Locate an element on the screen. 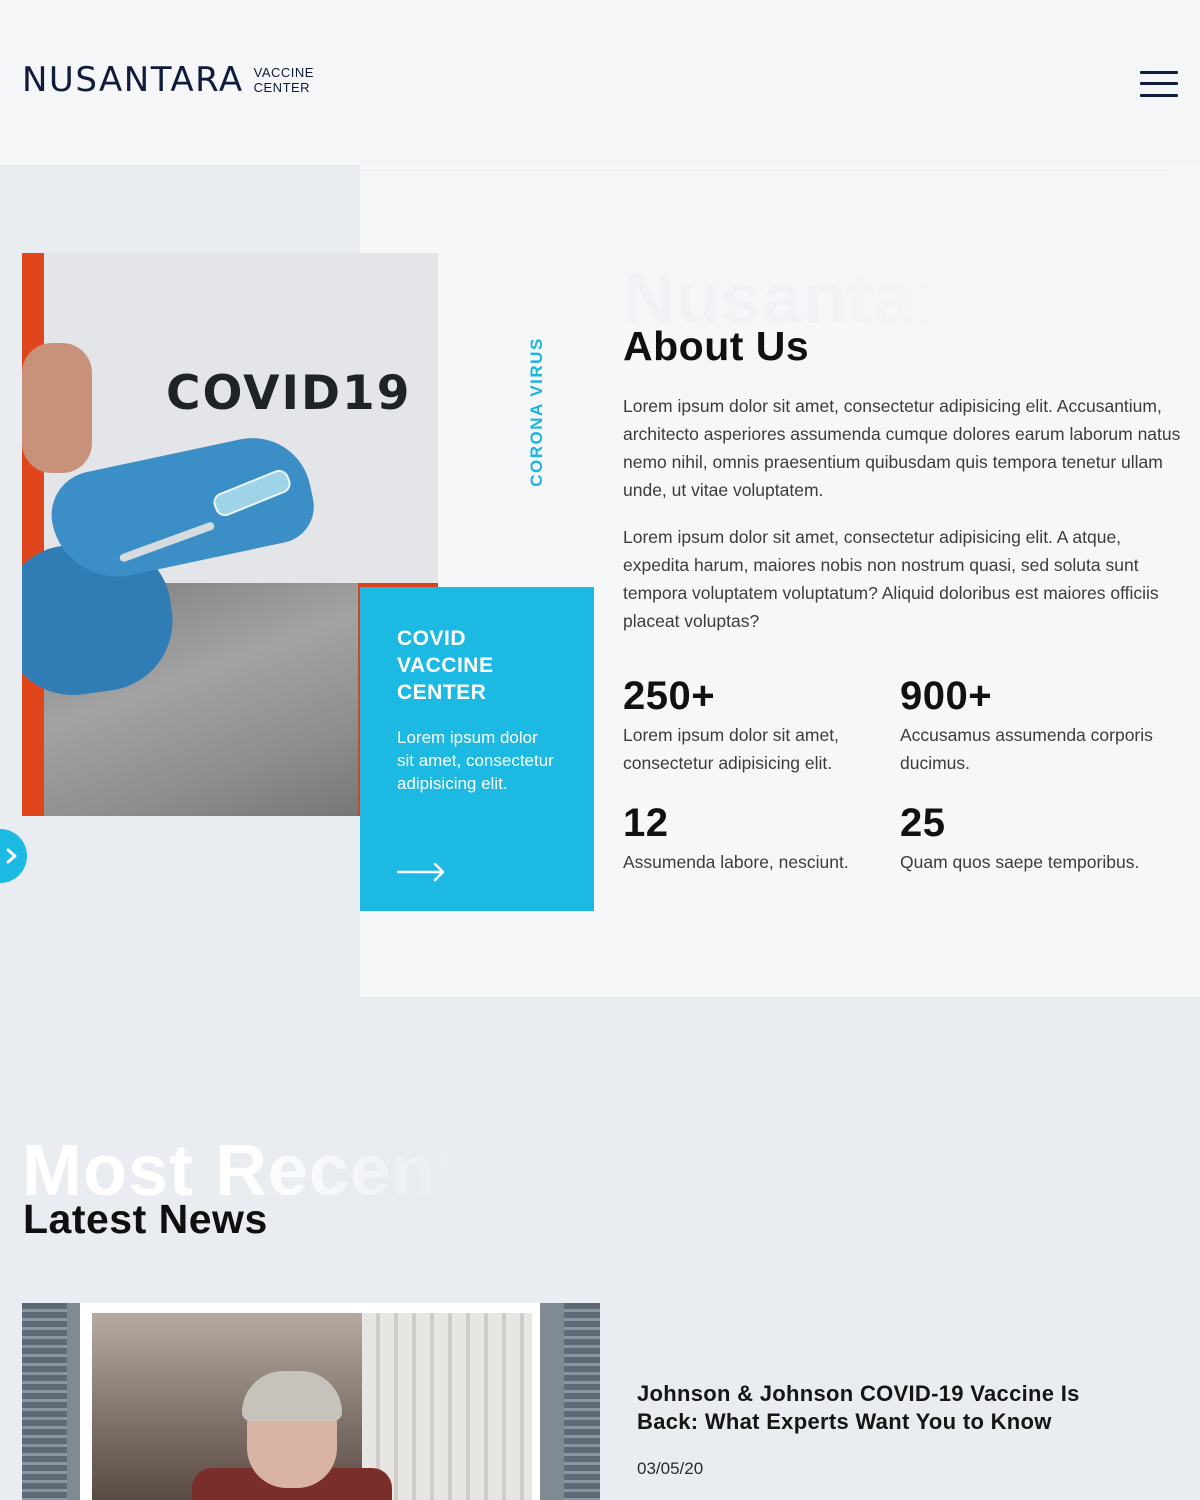 This screenshot has width=1200, height=1500. corona-virus-label: CORONA VIRUS is located at coordinates (536, 412).